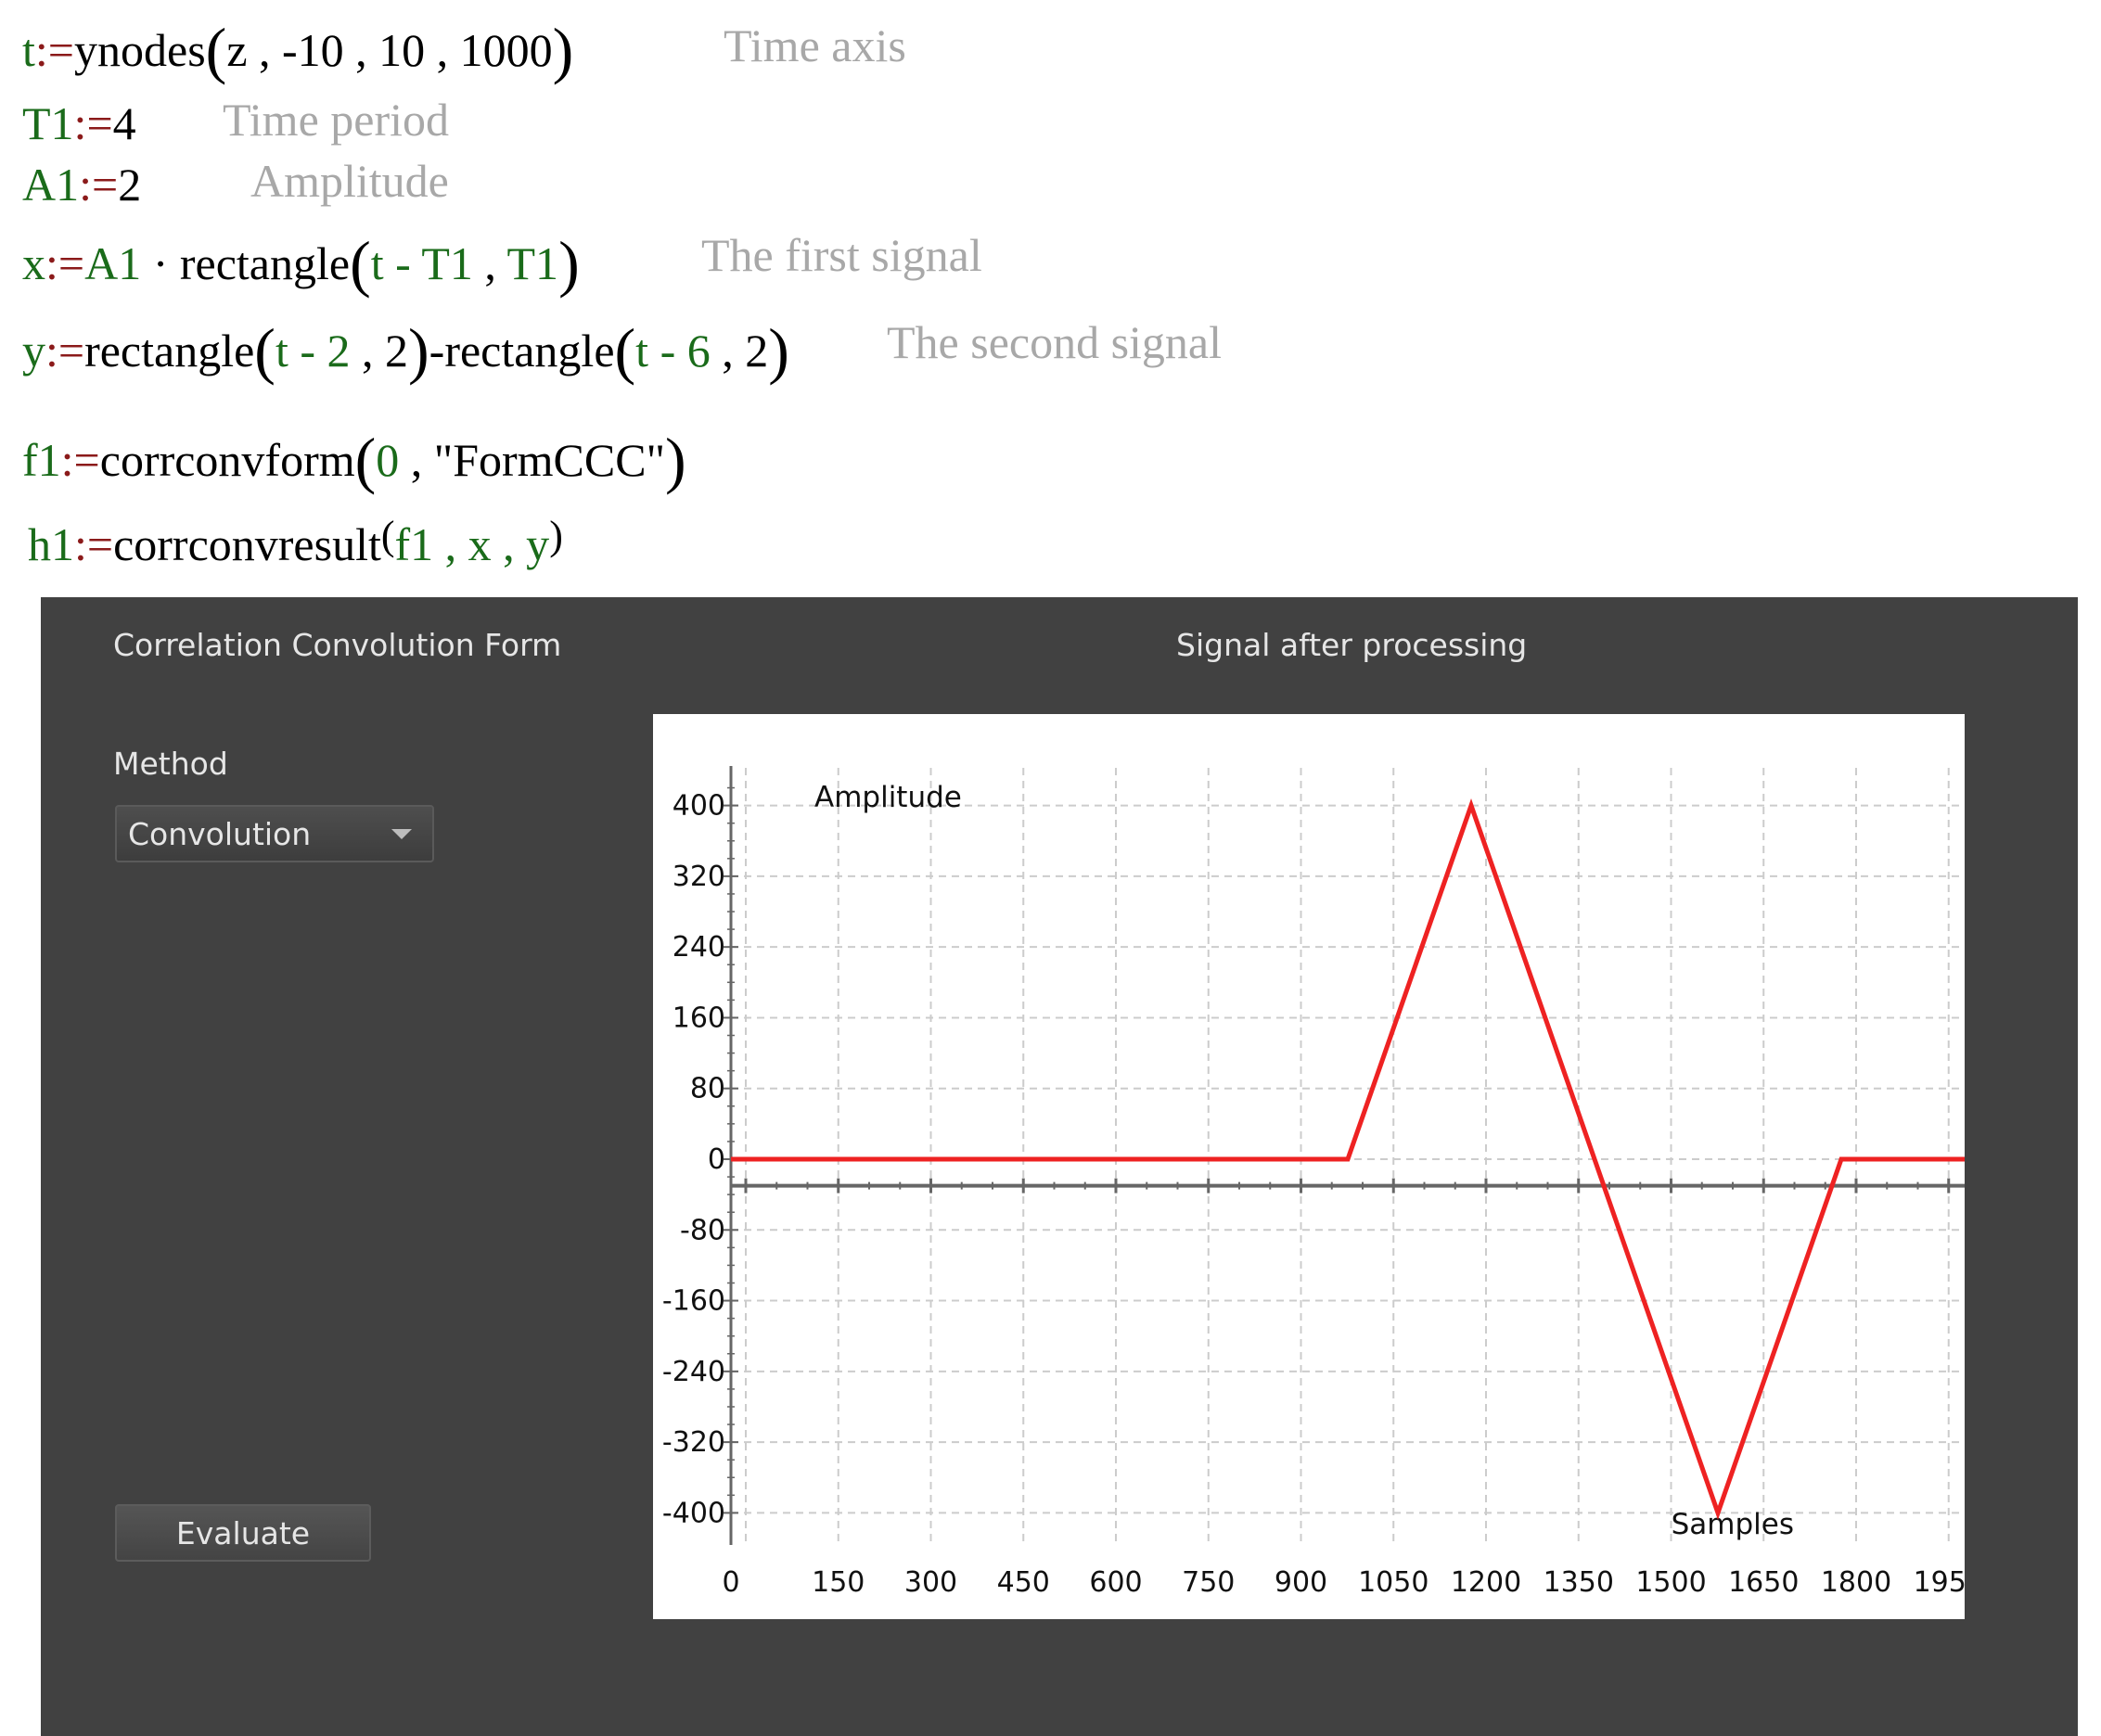 This screenshot has width=2101, height=1736. I want to click on x-tick-label-2: 300, so click(930, 1582).